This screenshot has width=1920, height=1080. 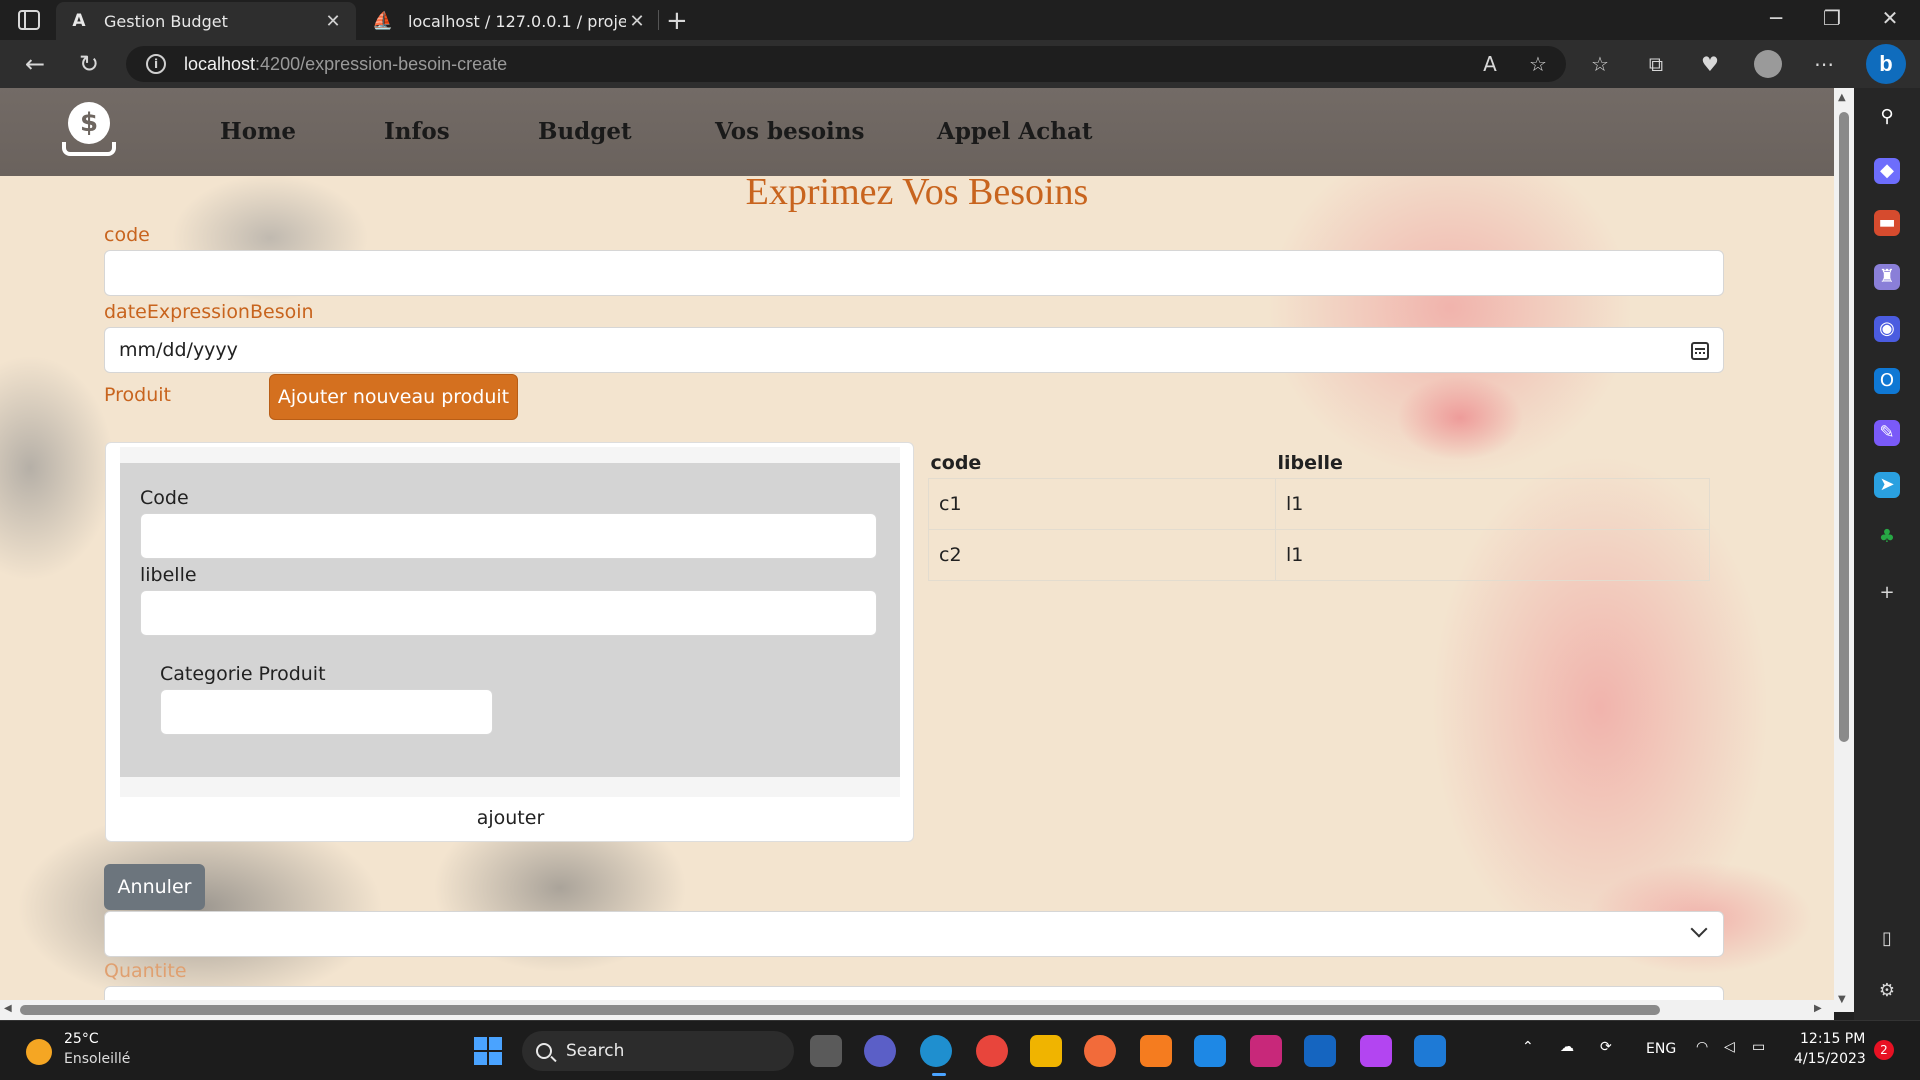 I want to click on hide-sidebar-icon: ▯, so click(x=1887, y=939).